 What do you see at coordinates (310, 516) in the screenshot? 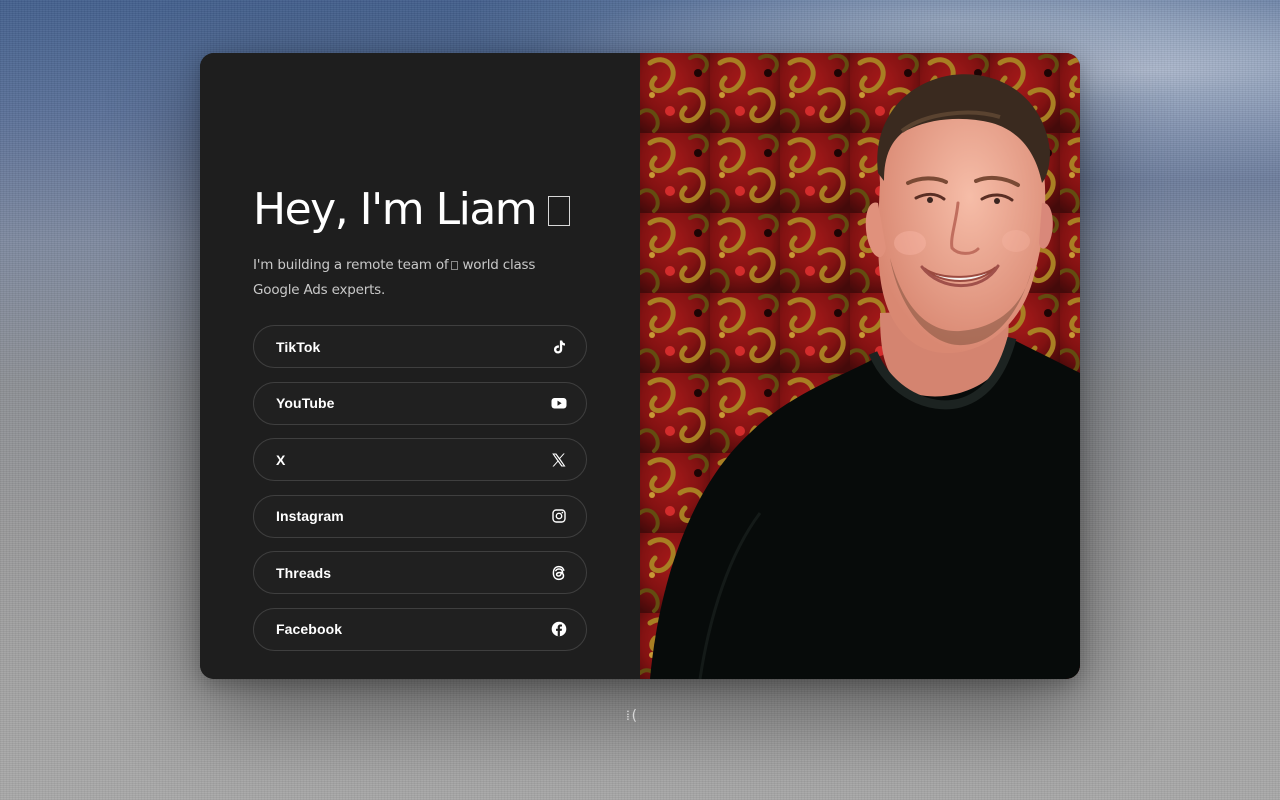
I see `instagram-label: Instagram` at bounding box center [310, 516].